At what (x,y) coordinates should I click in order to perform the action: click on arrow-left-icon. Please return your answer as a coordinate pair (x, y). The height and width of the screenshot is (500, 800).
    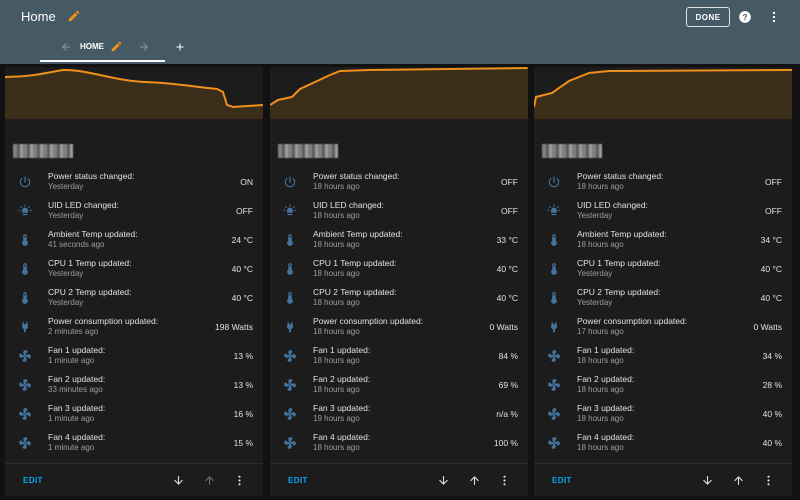
    Looking at the image, I should click on (66, 47).